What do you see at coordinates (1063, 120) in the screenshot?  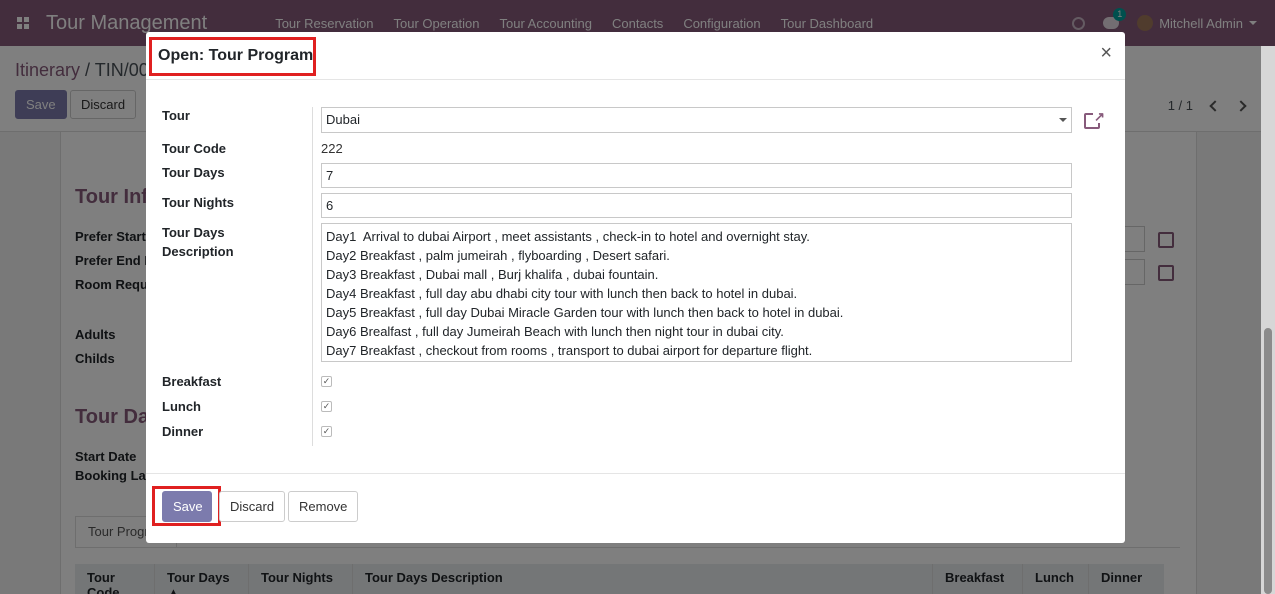 I see `dropdown-arrow-icon` at bounding box center [1063, 120].